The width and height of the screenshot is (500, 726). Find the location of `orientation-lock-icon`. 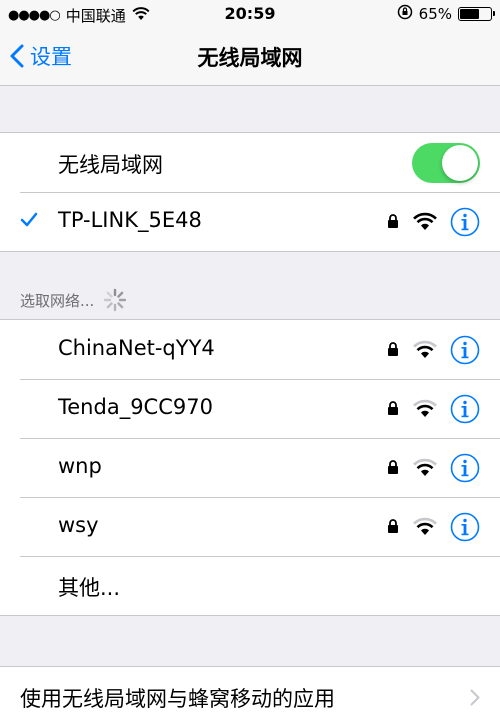

orientation-lock-icon is located at coordinates (405, 14).